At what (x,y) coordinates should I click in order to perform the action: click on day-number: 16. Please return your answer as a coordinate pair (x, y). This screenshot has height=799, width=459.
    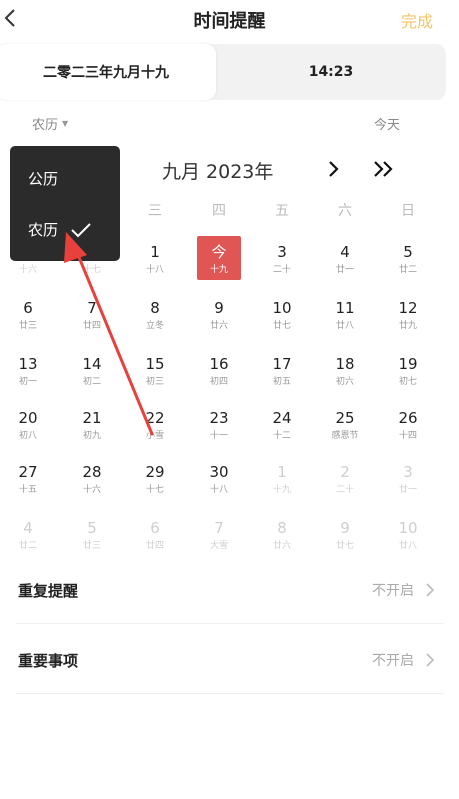
    Looking at the image, I should click on (219, 364).